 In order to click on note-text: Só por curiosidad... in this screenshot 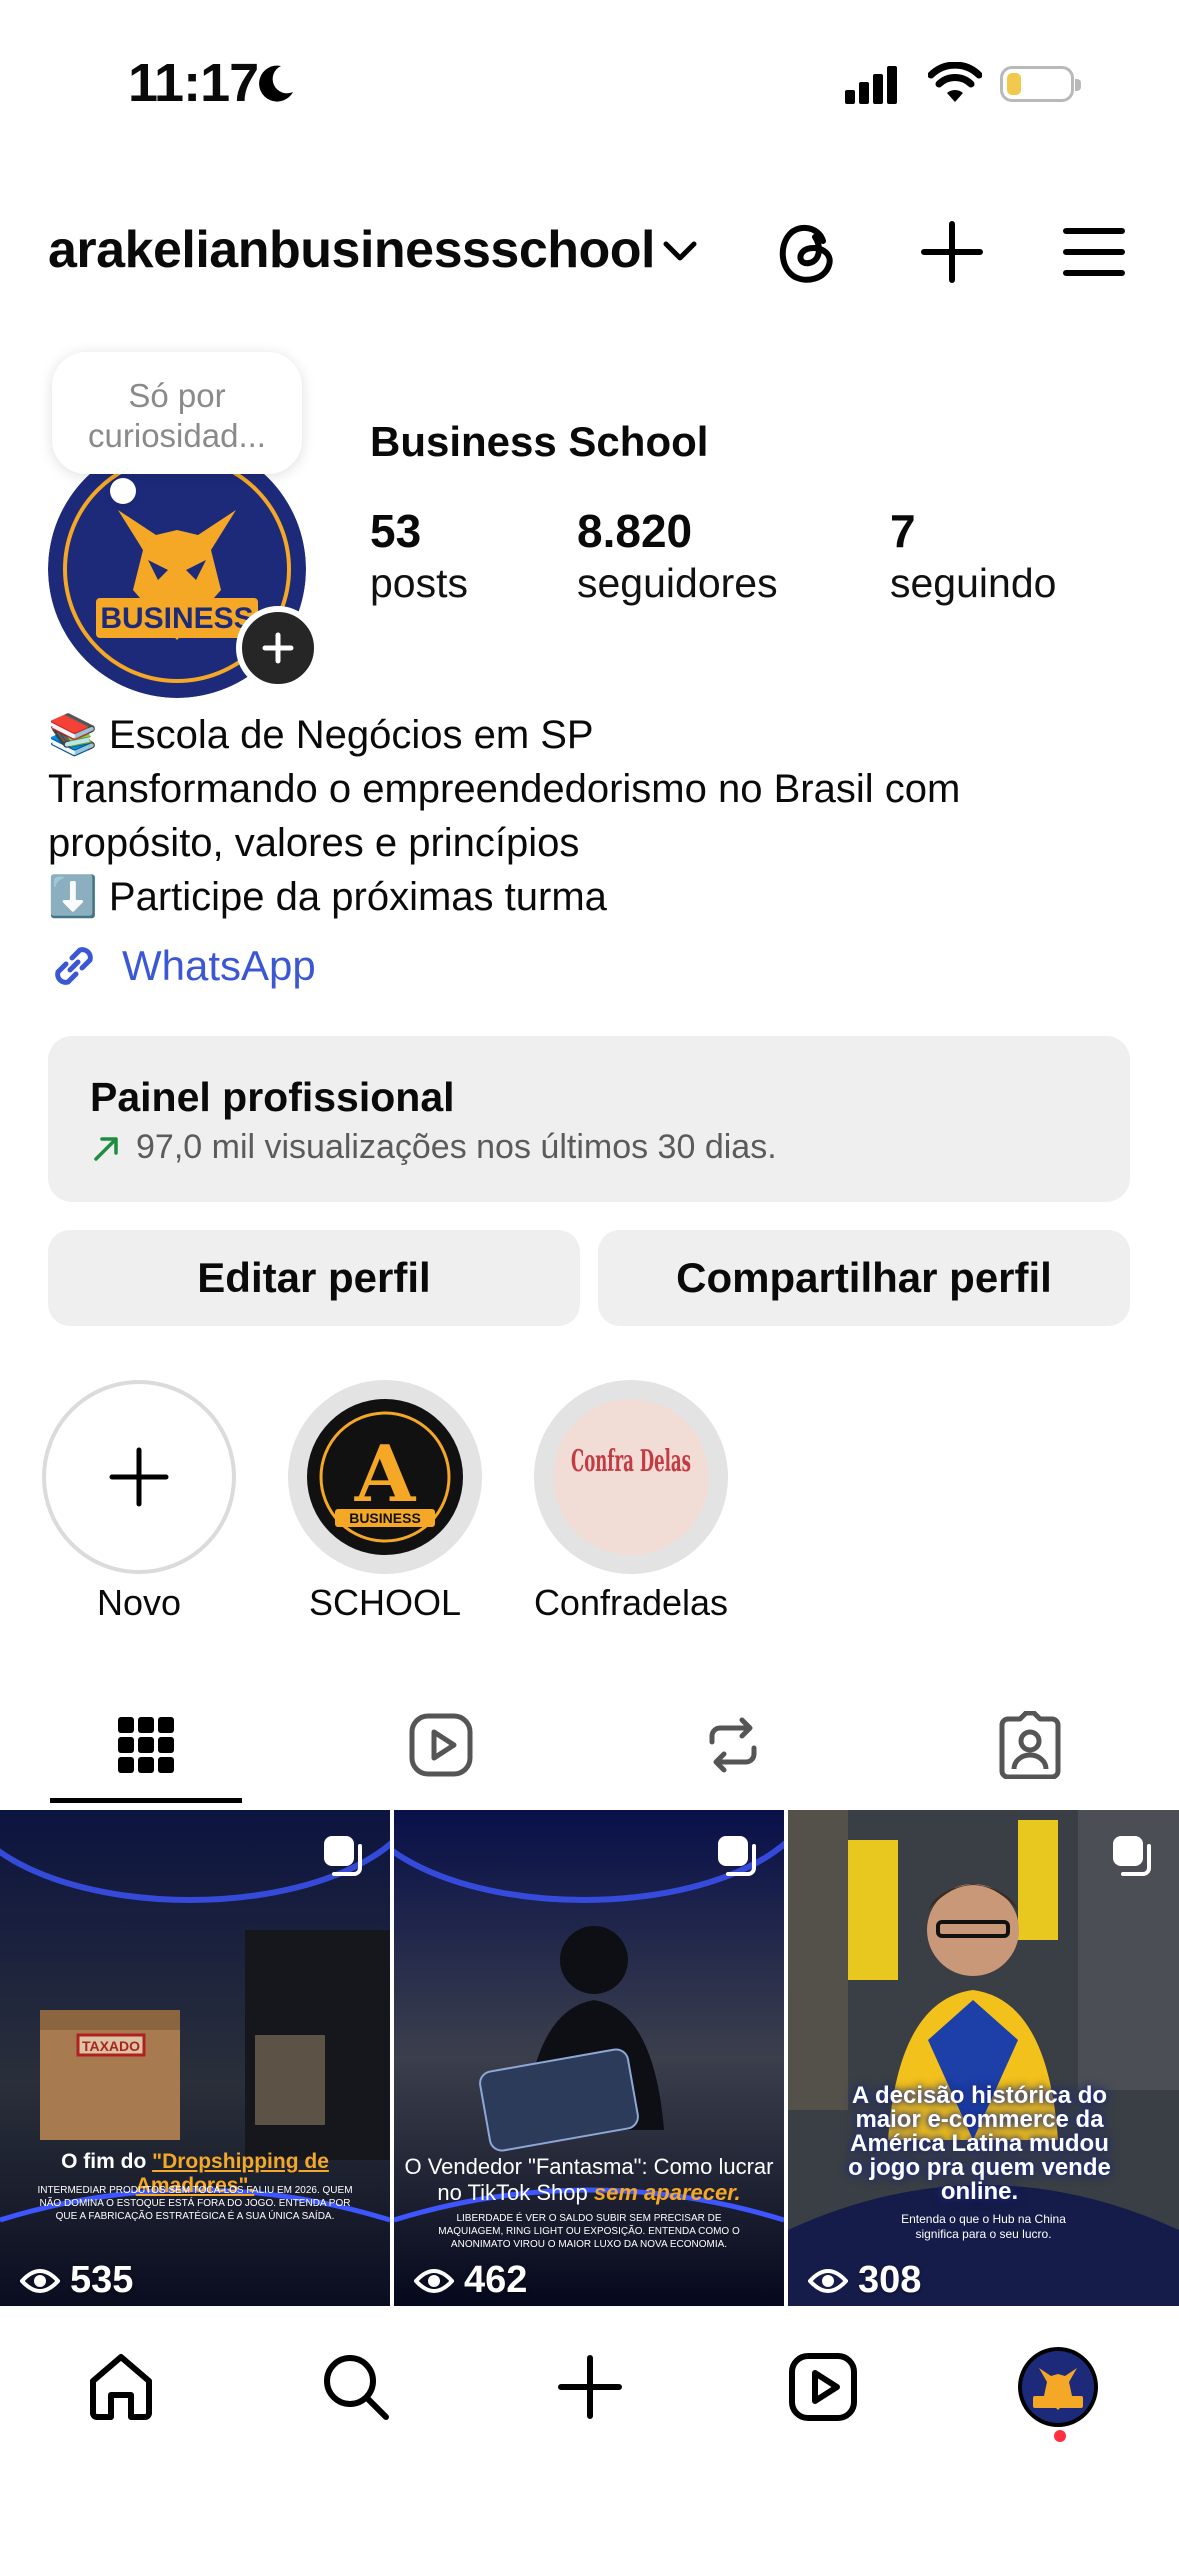, I will do `click(177, 415)`.